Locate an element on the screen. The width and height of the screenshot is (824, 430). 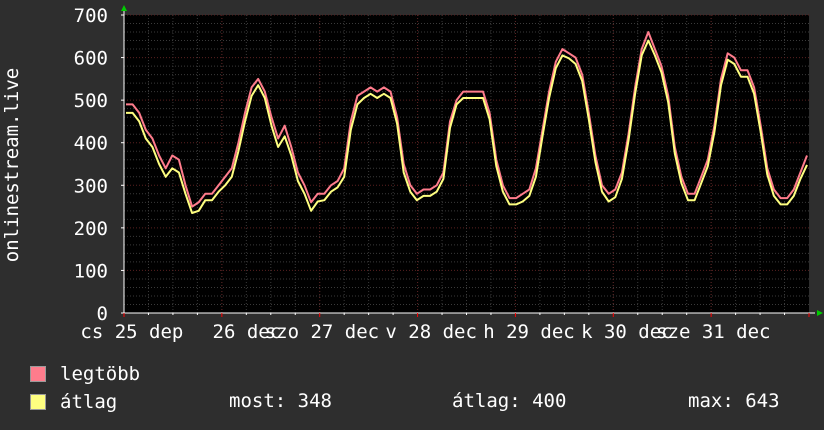
y-tick-label: 700 is located at coordinates (91, 16).